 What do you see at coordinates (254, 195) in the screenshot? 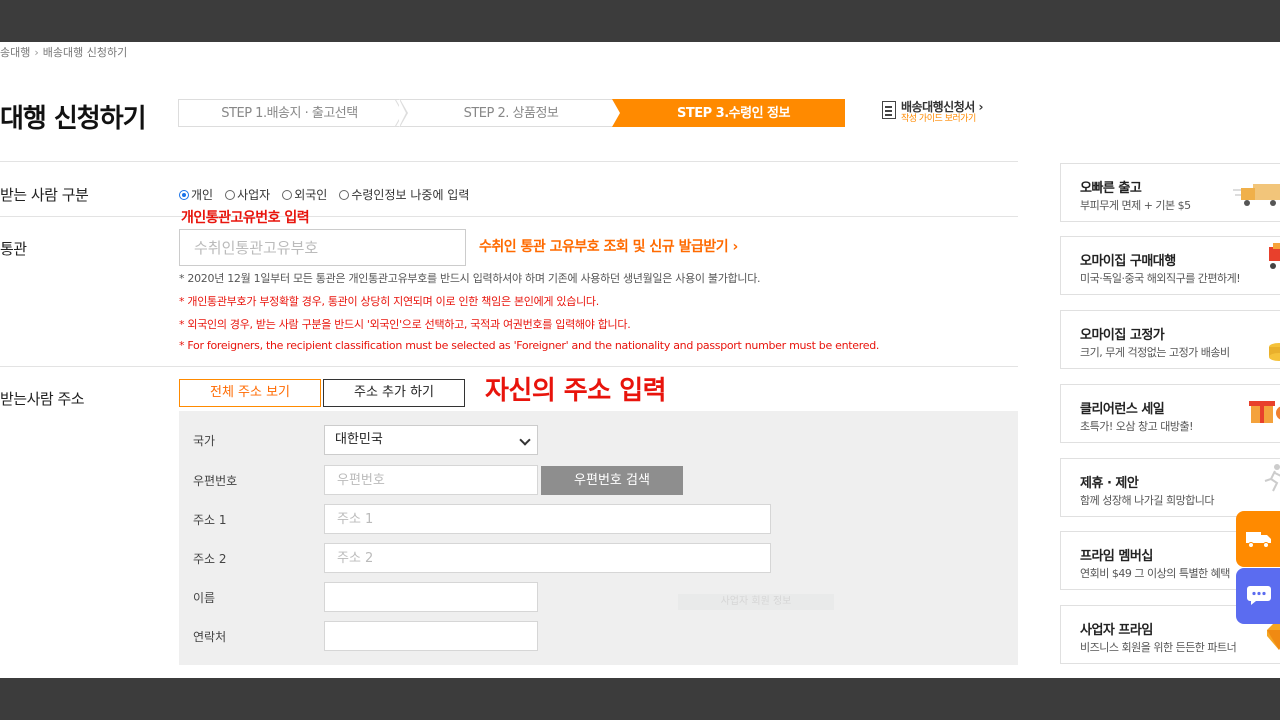
I see `radio-label: 사업자` at bounding box center [254, 195].